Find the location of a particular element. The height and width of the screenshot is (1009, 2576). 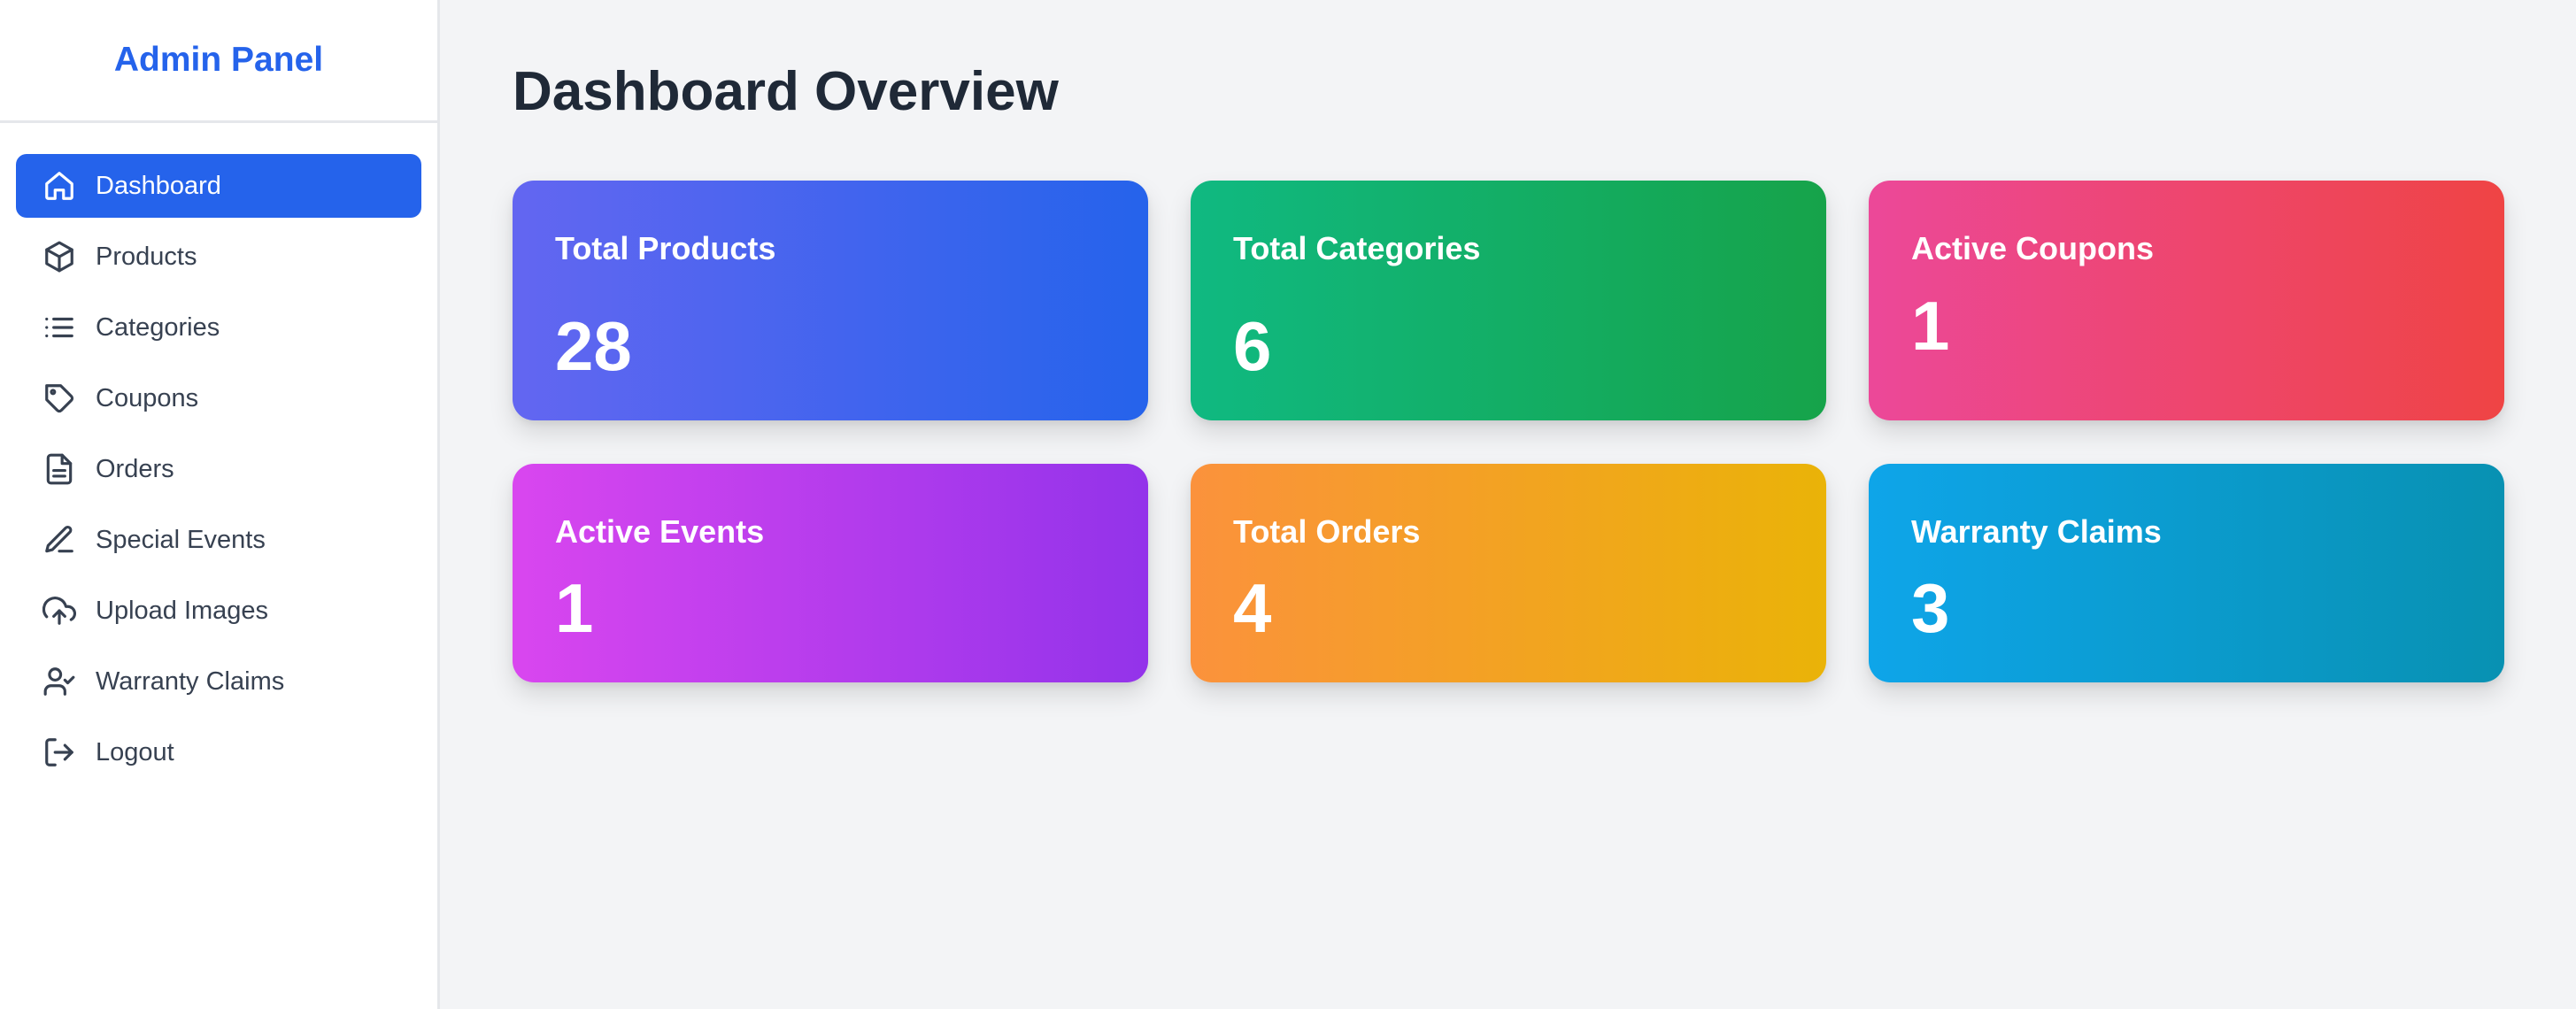

stat-card-value: 4 is located at coordinates (1252, 608).